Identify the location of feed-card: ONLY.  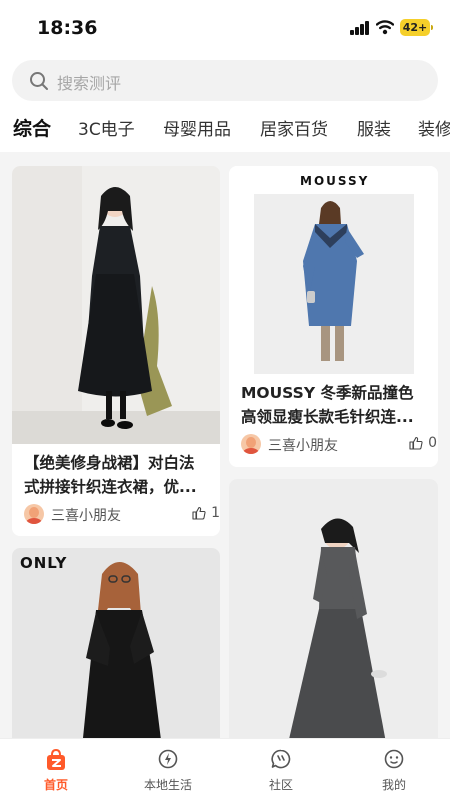
(116, 648).